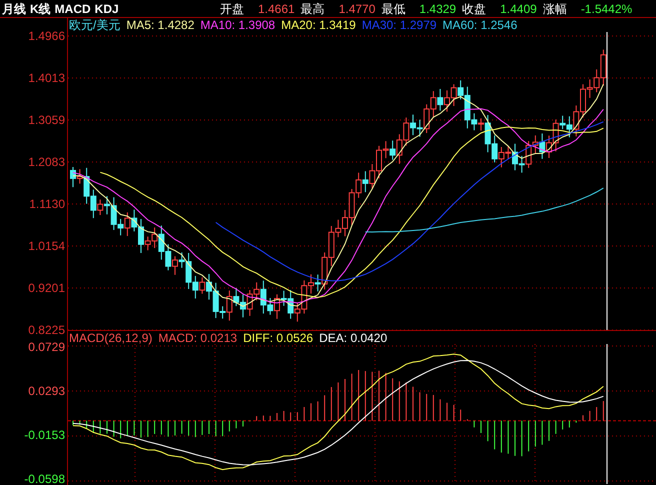 Image resolution: width=656 pixels, height=485 pixels. What do you see at coordinates (232, 9) in the screenshot?
I see `quote-label: 开盘` at bounding box center [232, 9].